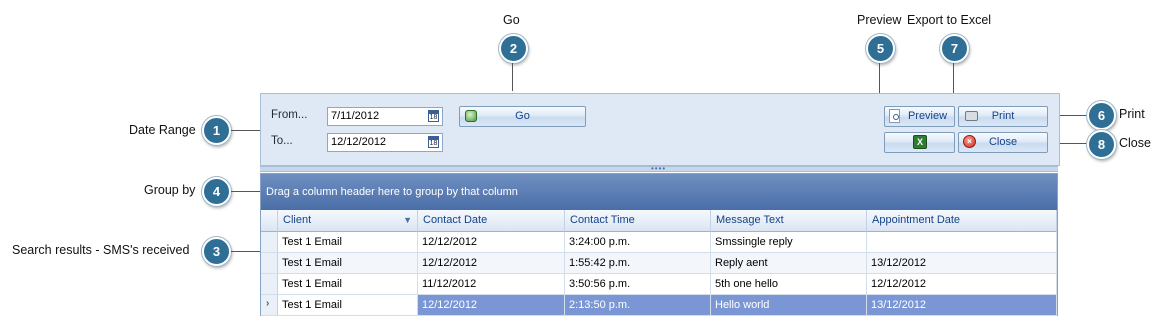  Describe the element at coordinates (1101, 144) in the screenshot. I see `close-callout-badge: 8` at that location.